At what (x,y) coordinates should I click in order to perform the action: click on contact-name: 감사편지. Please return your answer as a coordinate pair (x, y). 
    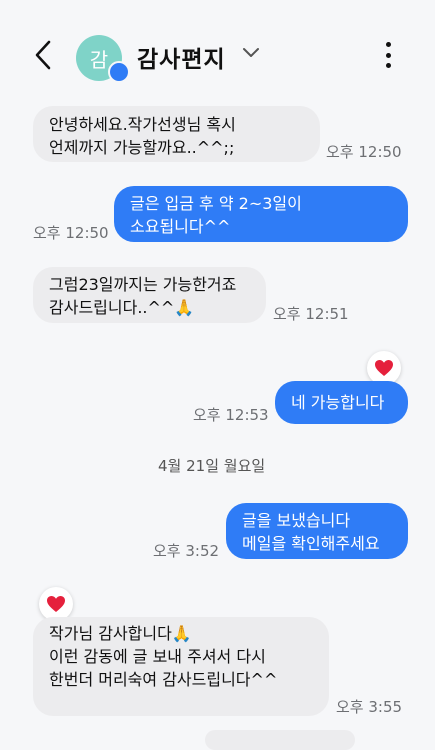
    Looking at the image, I should click on (181, 57).